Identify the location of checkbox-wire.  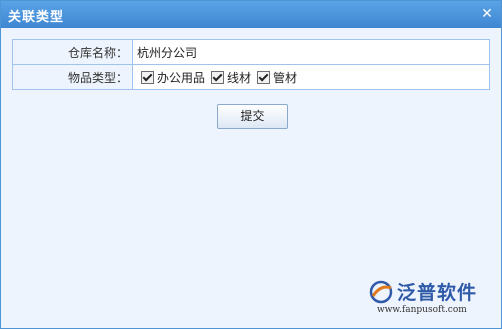
(218, 77).